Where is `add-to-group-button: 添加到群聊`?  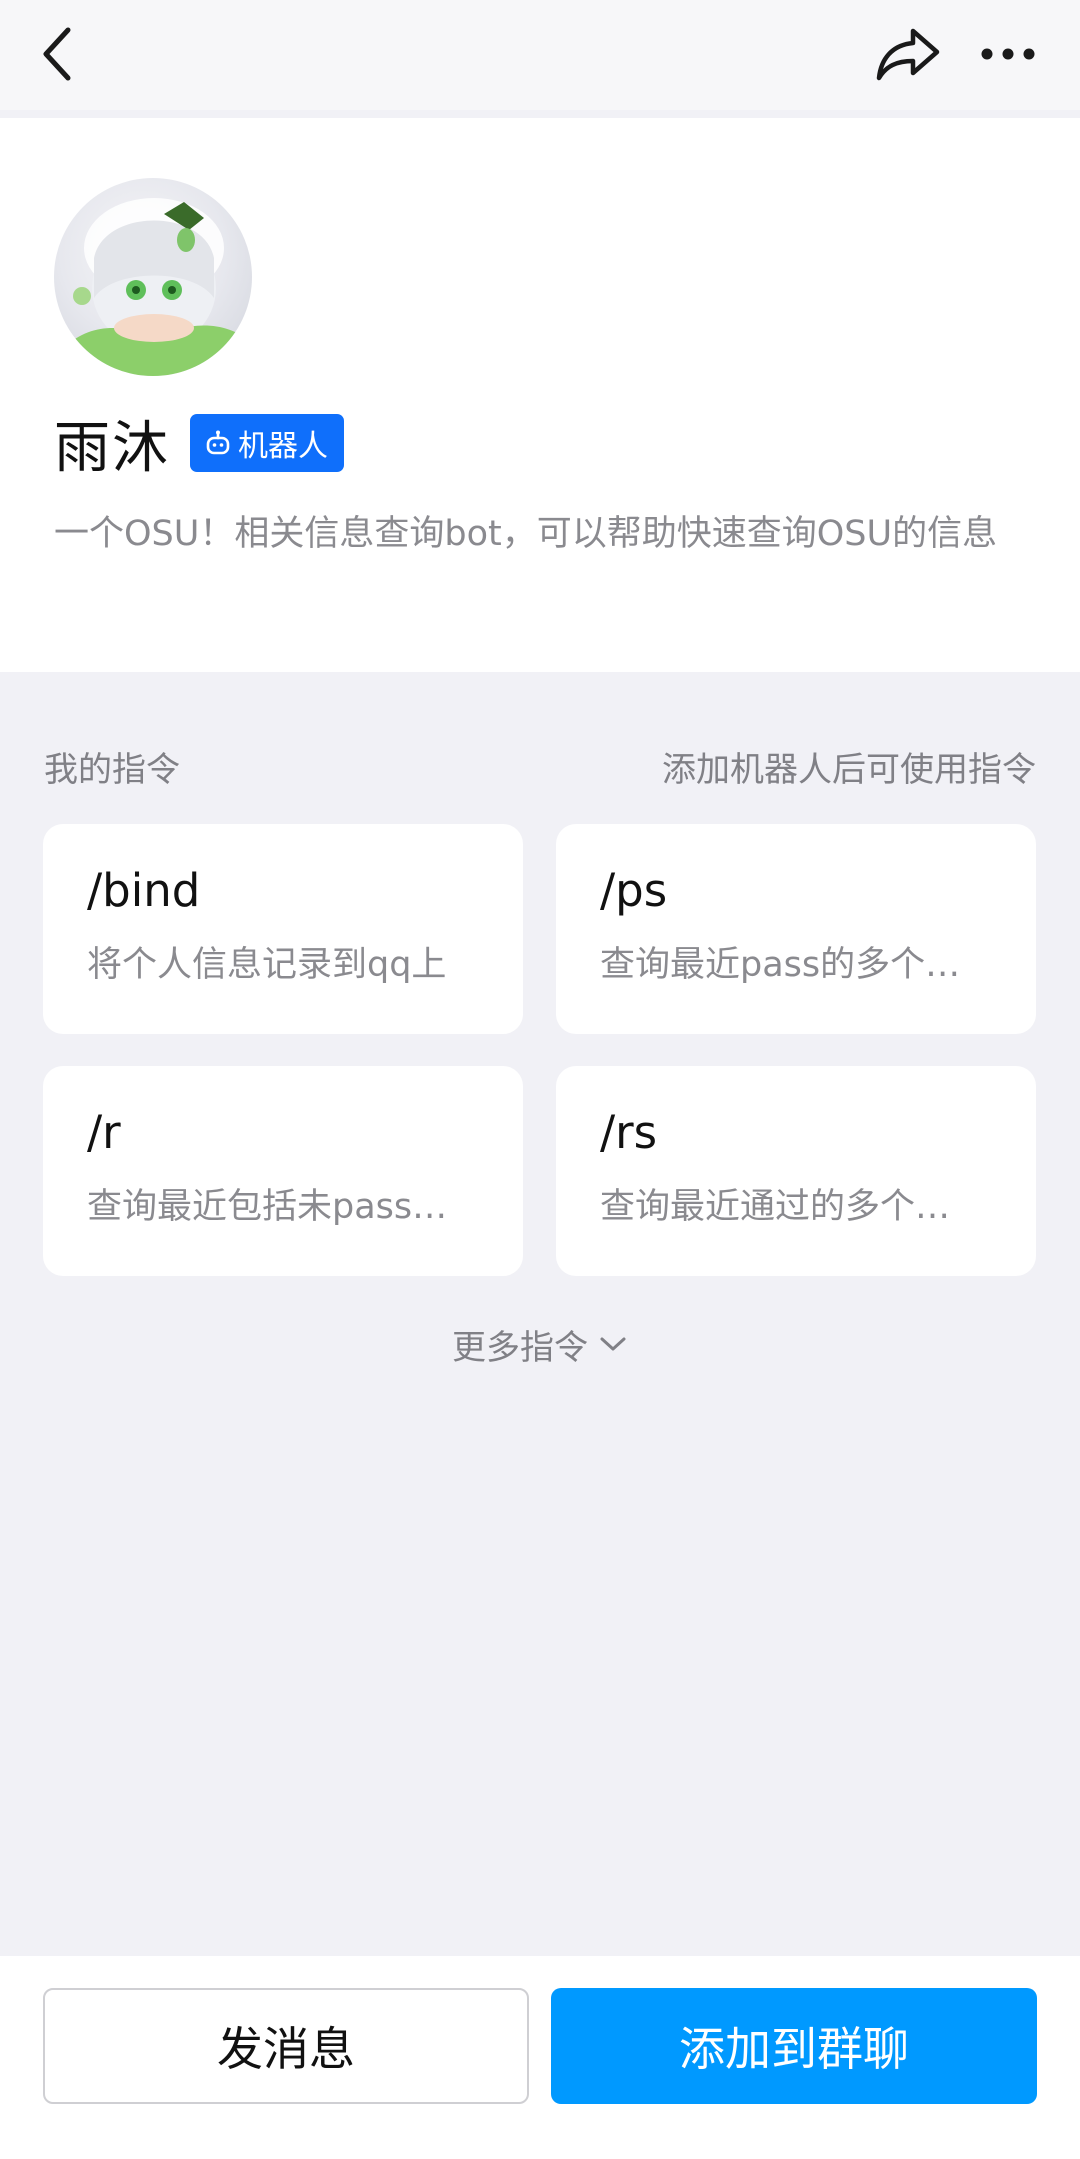 add-to-group-button: 添加到群聊 is located at coordinates (794, 2046).